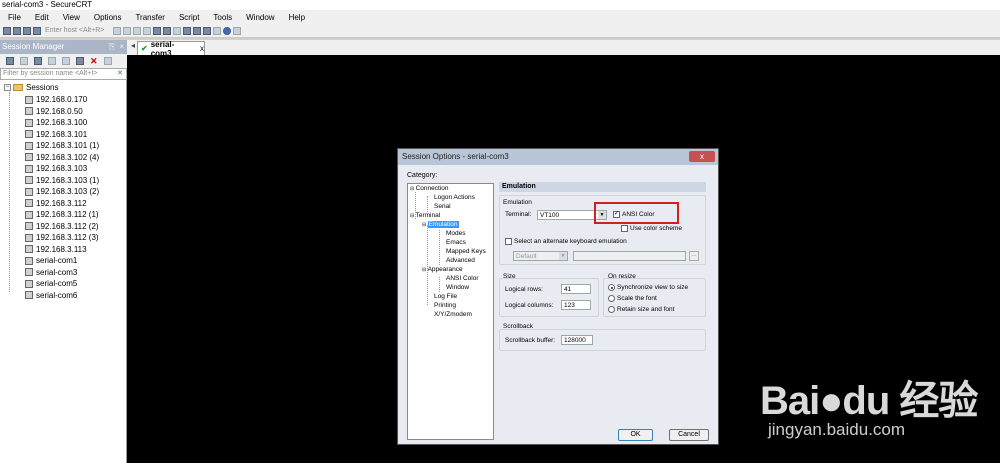 This screenshot has height=463, width=1000. I want to click on category-ansi-color: ANSI Color, so click(462, 278).